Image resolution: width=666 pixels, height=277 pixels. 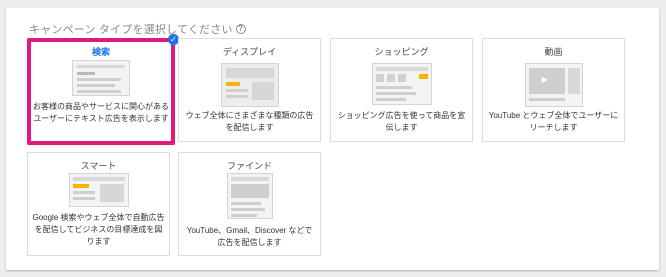 I want to click on campaign-type-search-card: ✓ 検索 お客様の商品やサービスに関心があるユーザーにテキスト広告を表示します, so click(x=103, y=89).